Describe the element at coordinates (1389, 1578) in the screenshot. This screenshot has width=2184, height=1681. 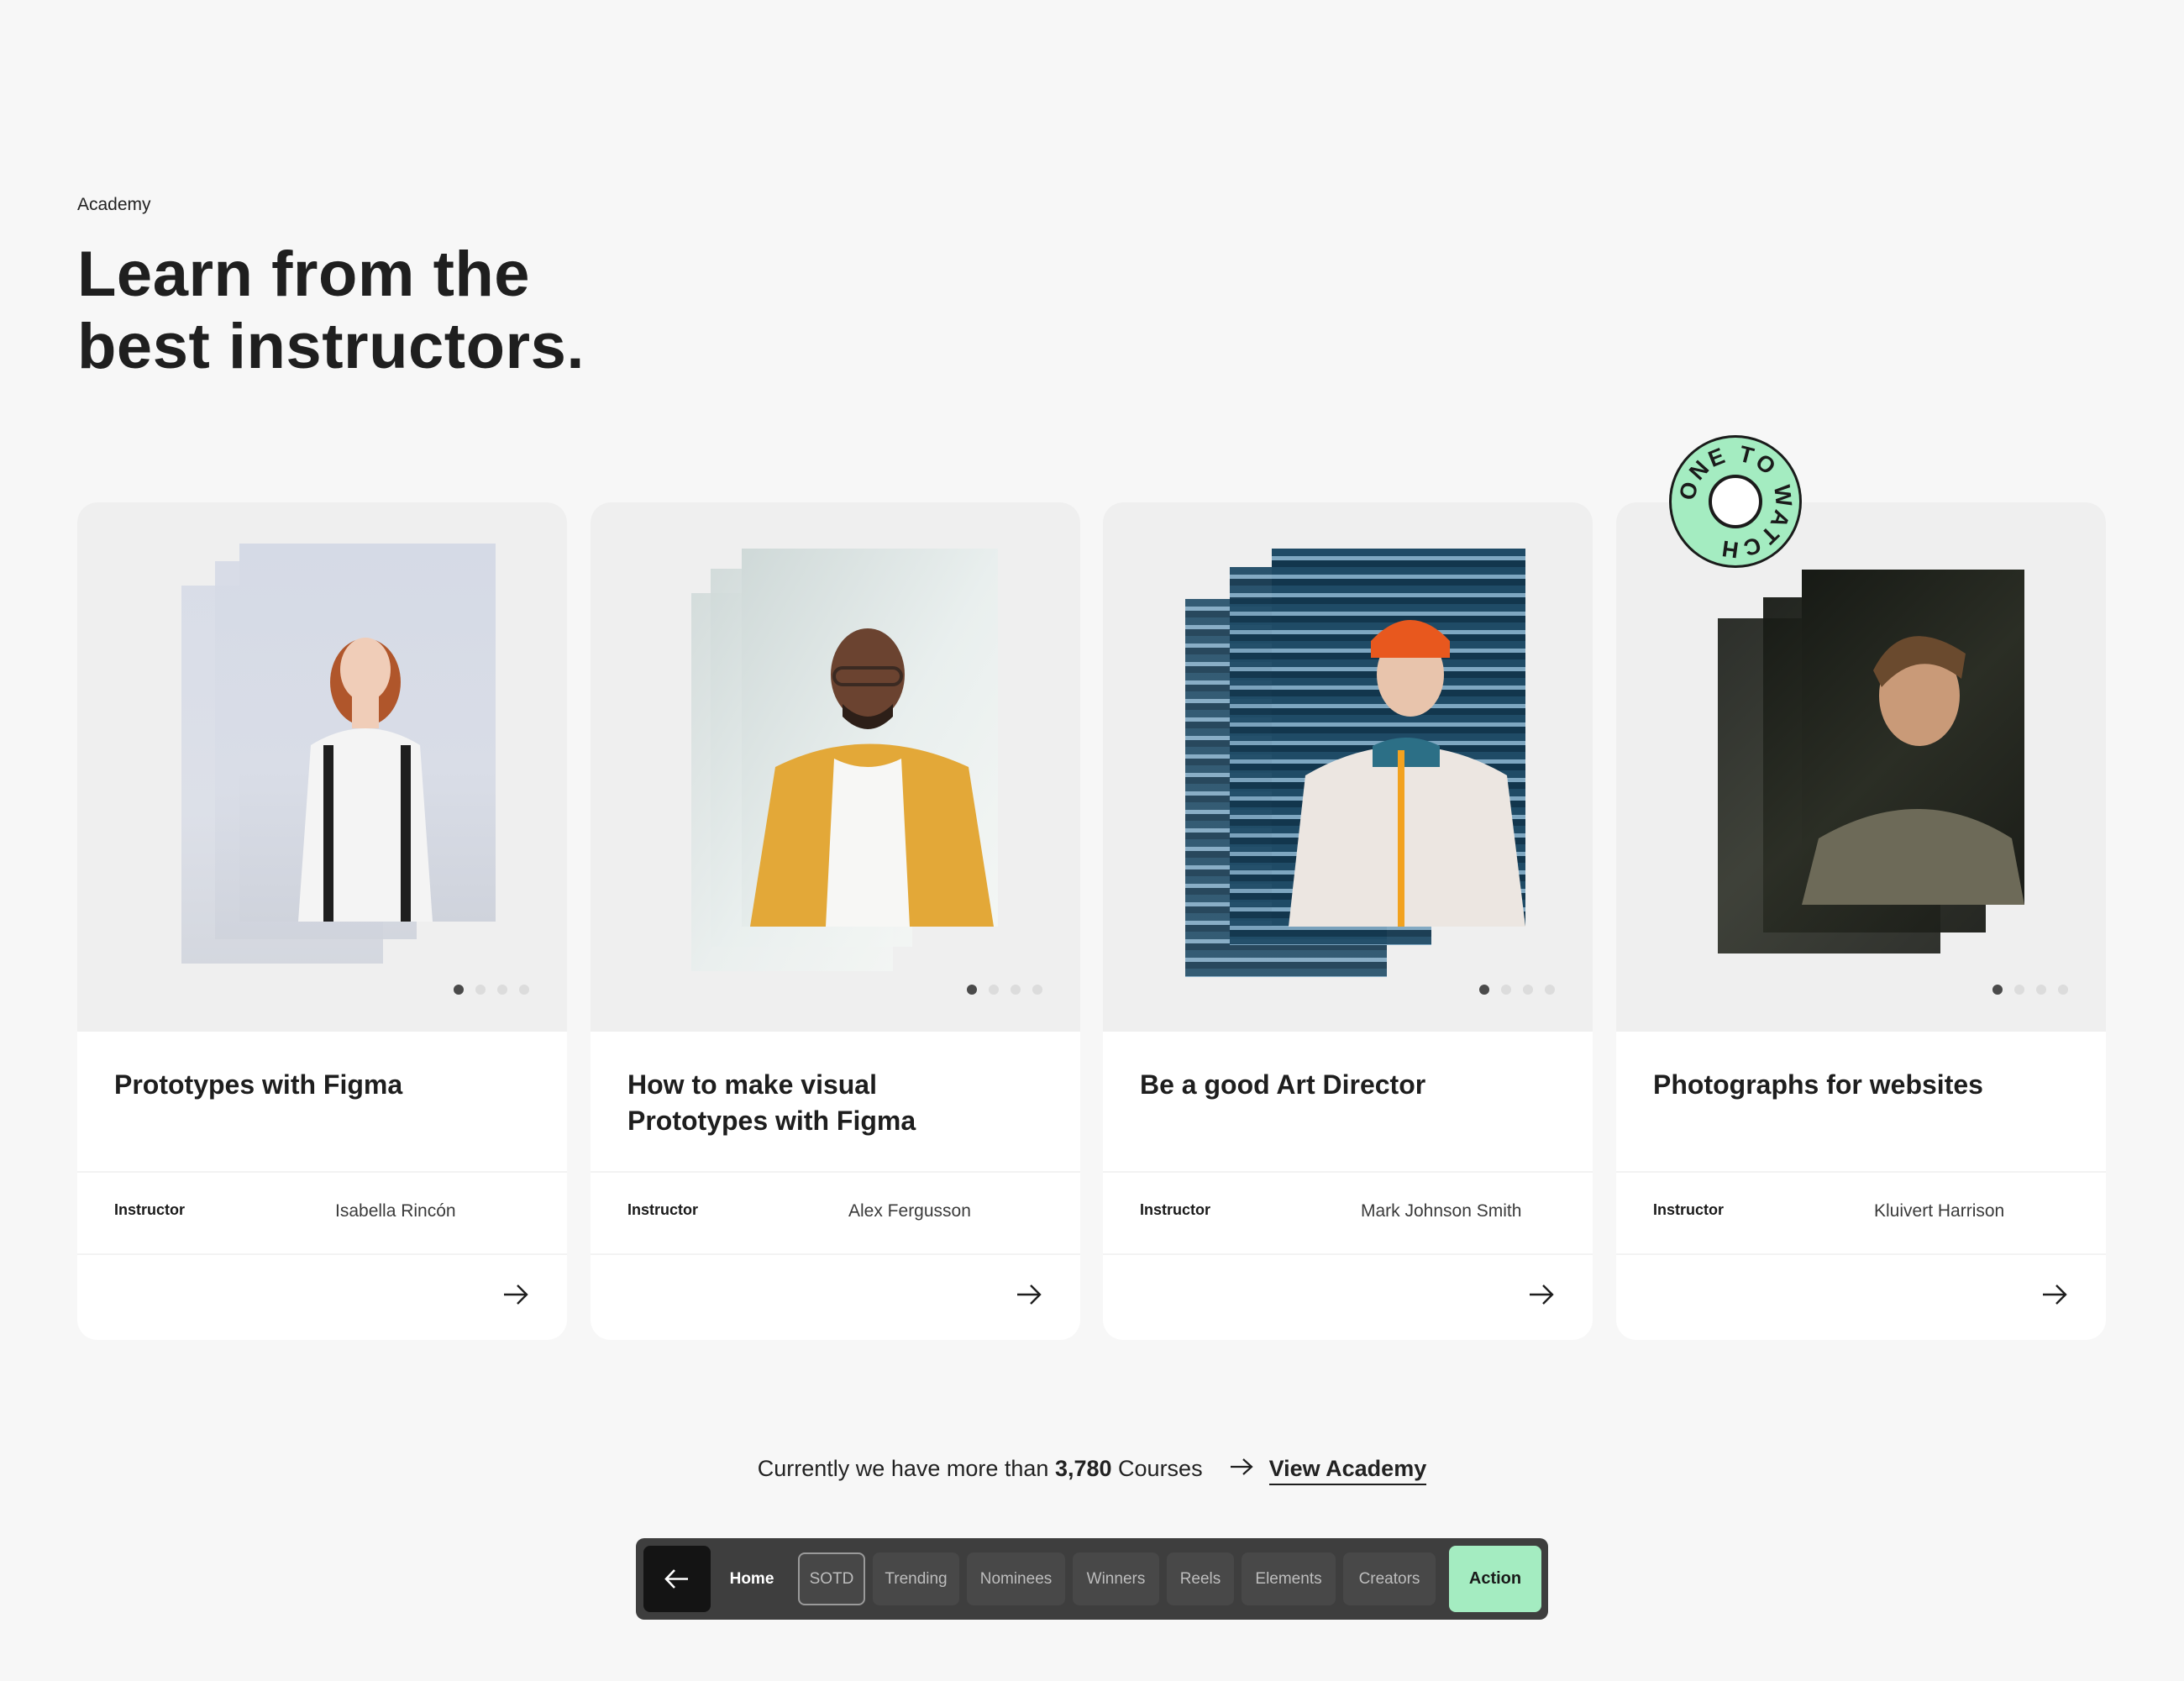
I see `nav-creators: Creators` at that location.